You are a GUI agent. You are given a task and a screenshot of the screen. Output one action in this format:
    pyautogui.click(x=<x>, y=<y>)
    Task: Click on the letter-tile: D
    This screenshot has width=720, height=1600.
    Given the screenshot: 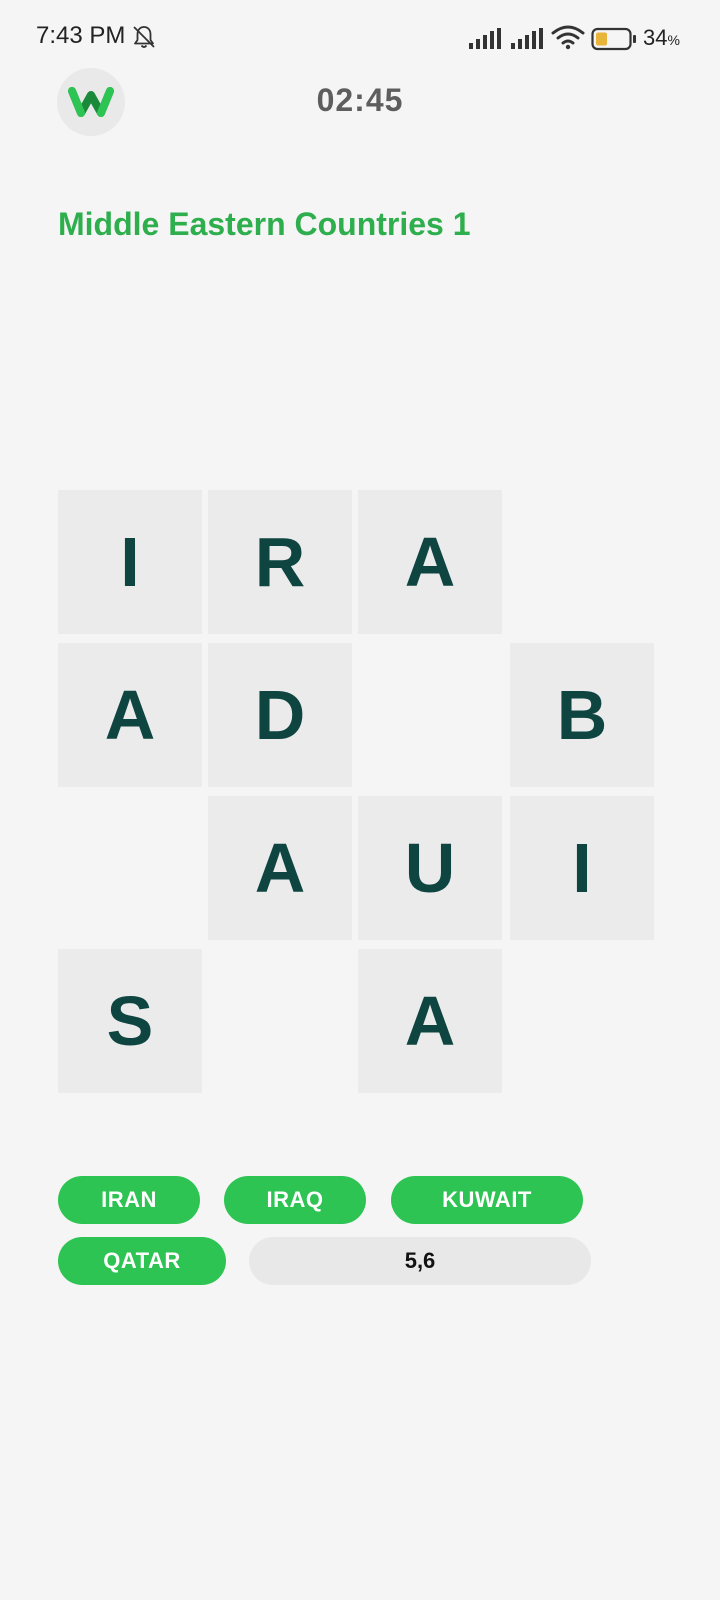 What is the action you would take?
    pyautogui.click(x=280, y=715)
    